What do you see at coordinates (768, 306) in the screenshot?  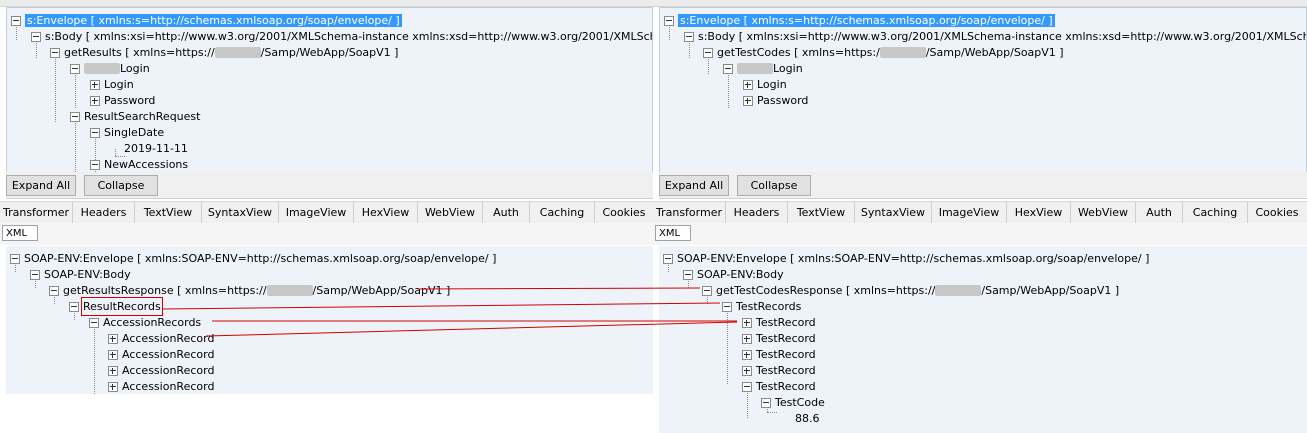 I see `test-records-node: TestRecords` at bounding box center [768, 306].